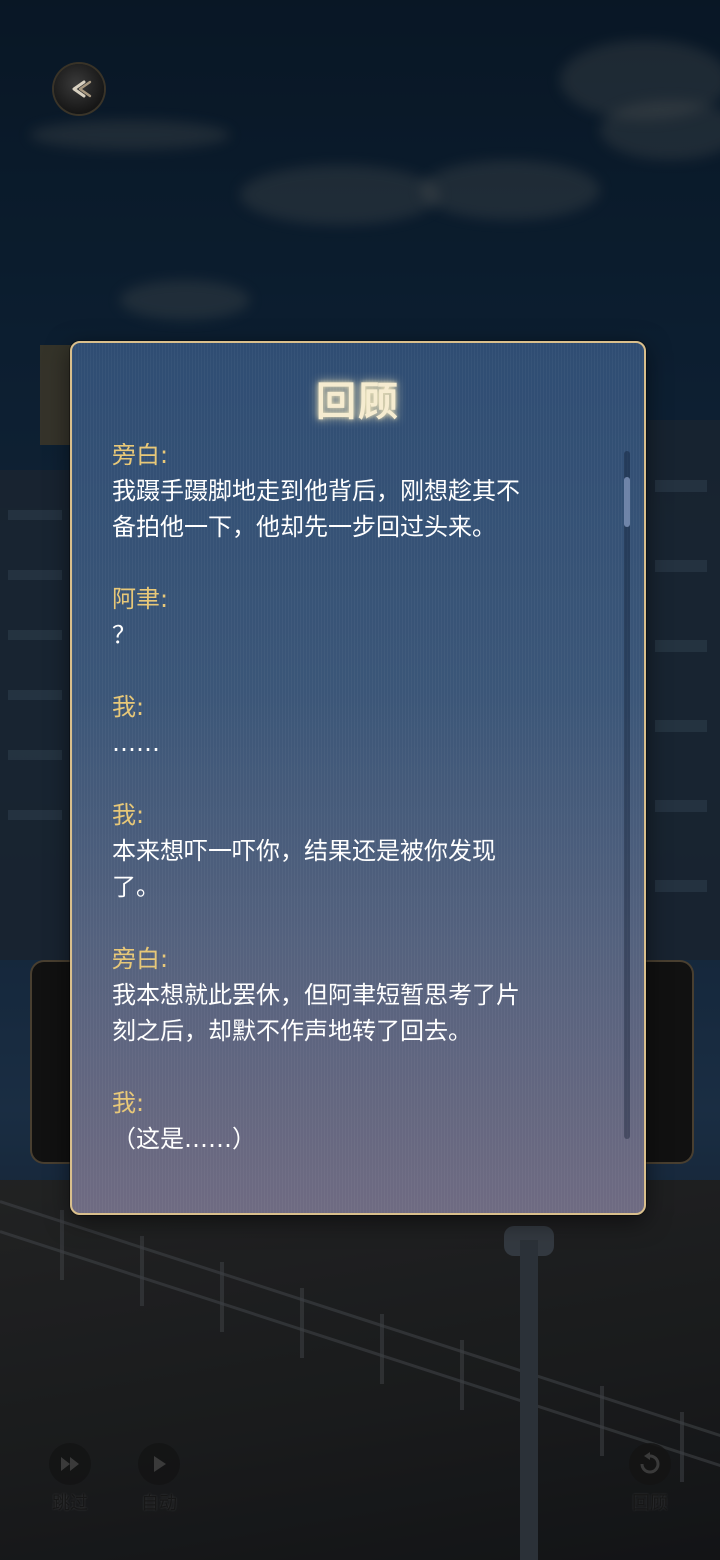 This screenshot has height=1560, width=720. I want to click on panel-title: 回顾, so click(358, 401).